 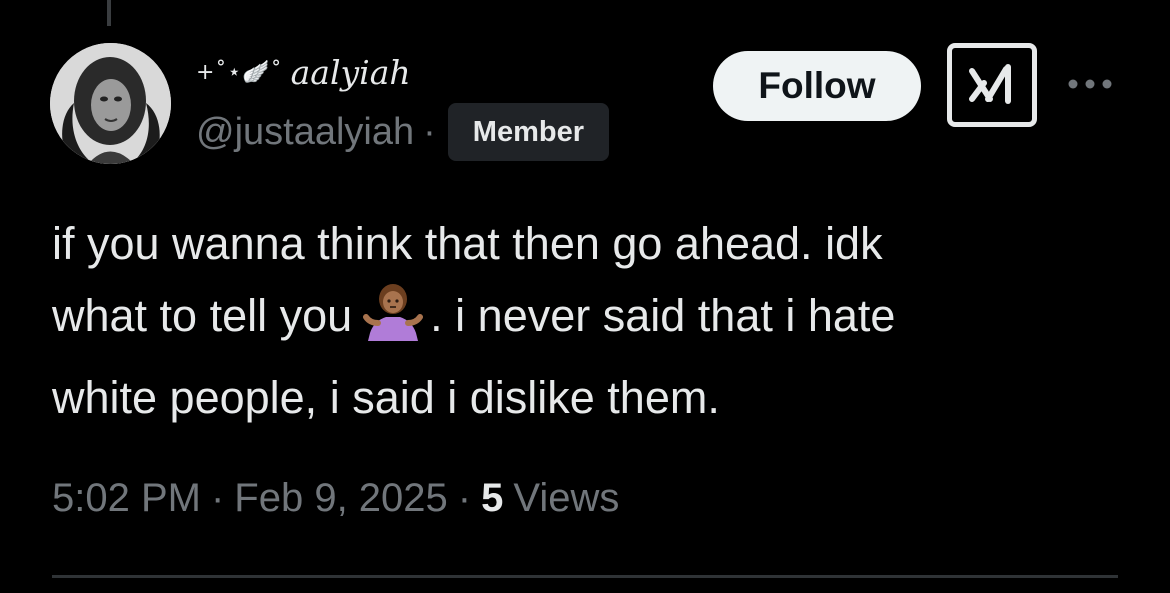 I want to click on grok-button, so click(x=992, y=85).